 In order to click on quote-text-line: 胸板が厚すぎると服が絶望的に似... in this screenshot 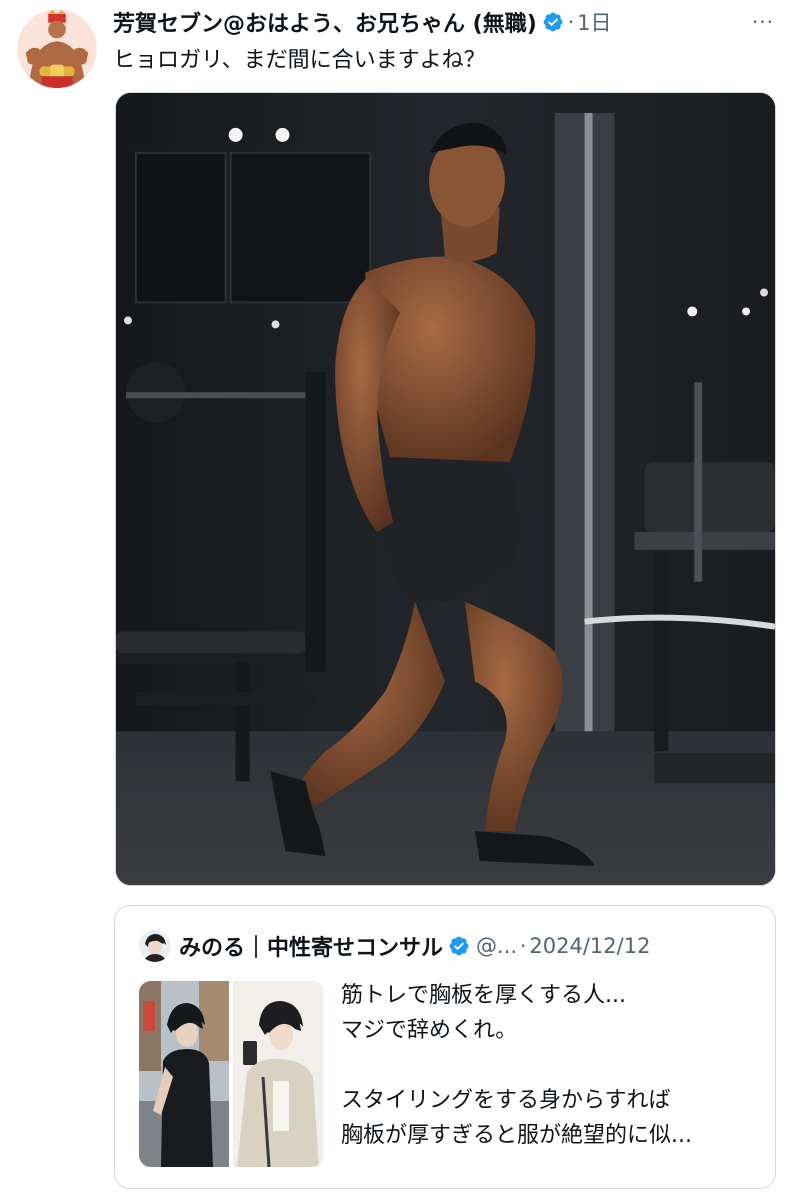, I will do `click(516, 1135)`.